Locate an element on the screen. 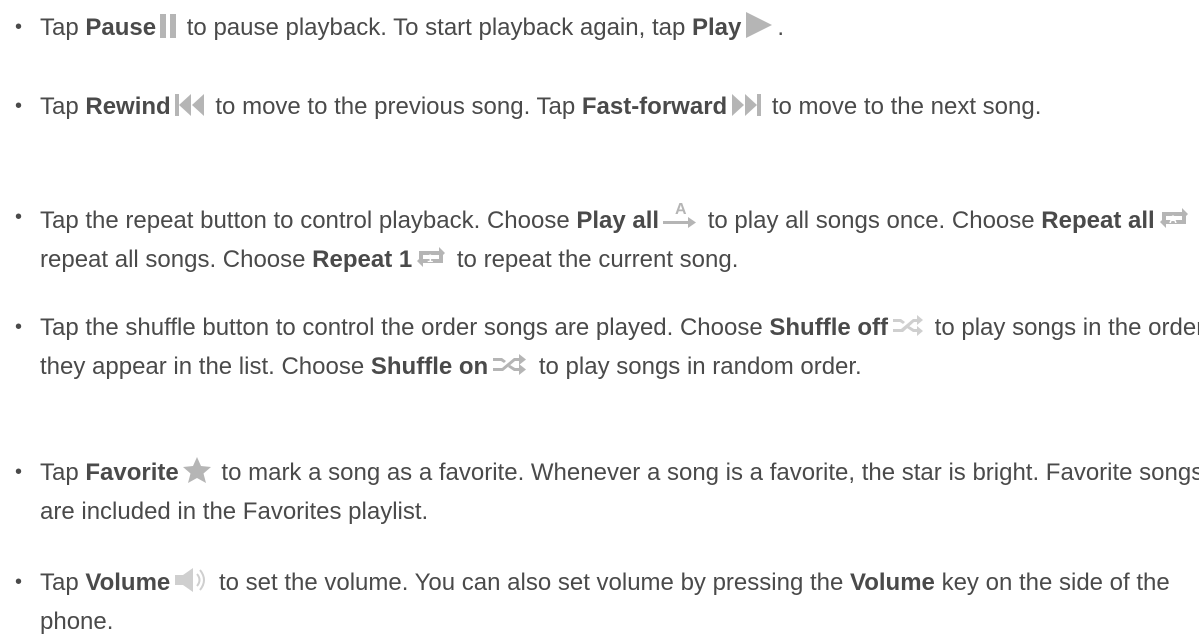 This screenshot has width=1199, height=639. item-text: to play all songs once. Choose is located at coordinates (871, 220).